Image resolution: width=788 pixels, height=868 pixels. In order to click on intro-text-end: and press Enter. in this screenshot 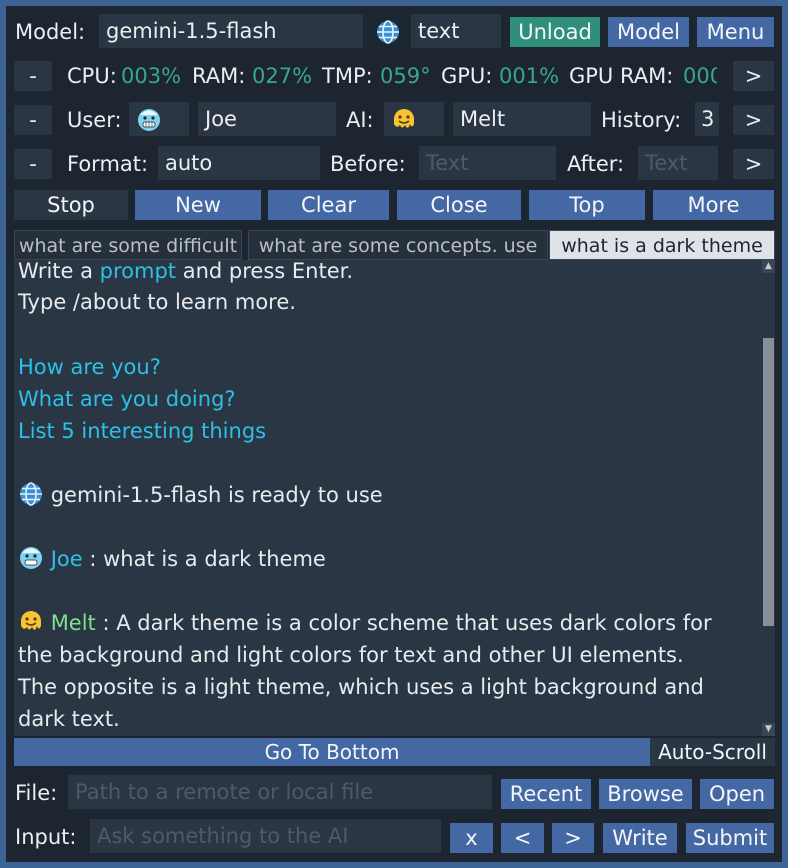, I will do `click(264, 271)`.